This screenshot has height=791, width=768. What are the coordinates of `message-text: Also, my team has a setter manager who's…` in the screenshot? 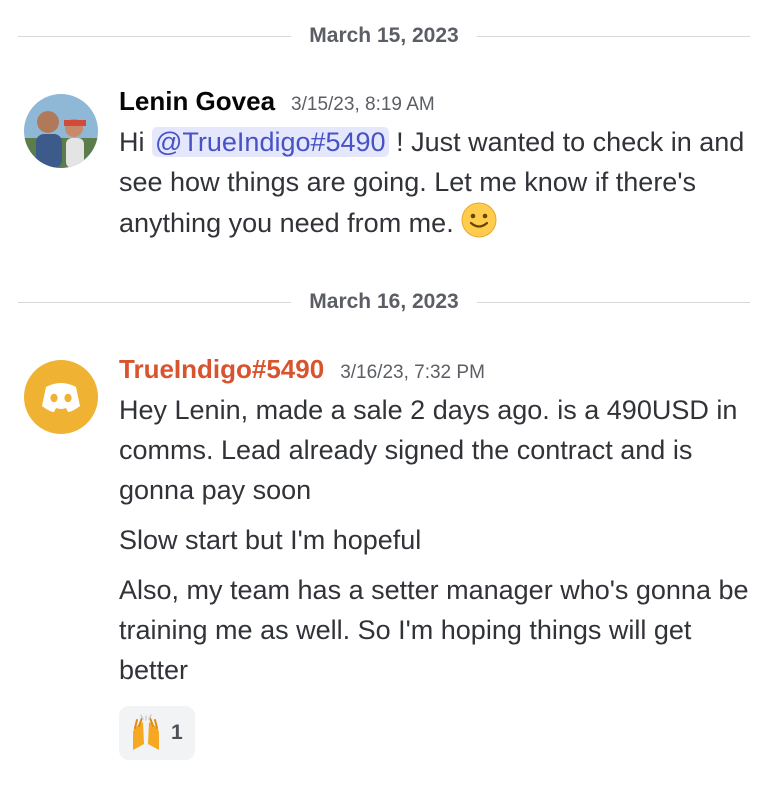 It's located at (434, 630).